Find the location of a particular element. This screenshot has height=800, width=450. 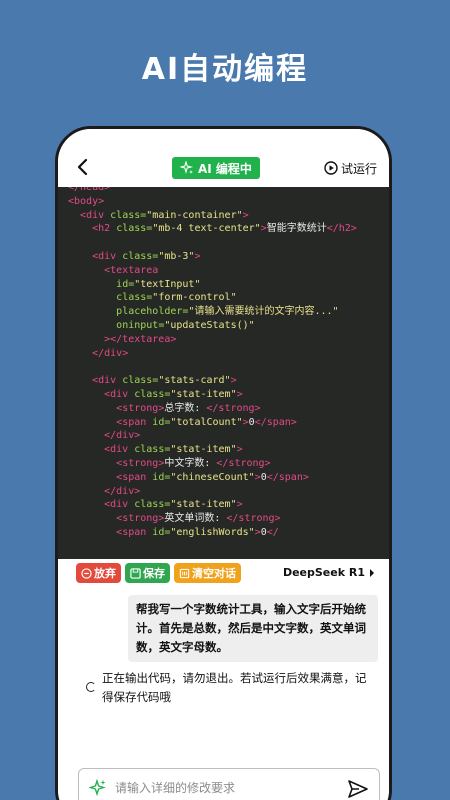

save-button: 保存 is located at coordinates (147, 573).